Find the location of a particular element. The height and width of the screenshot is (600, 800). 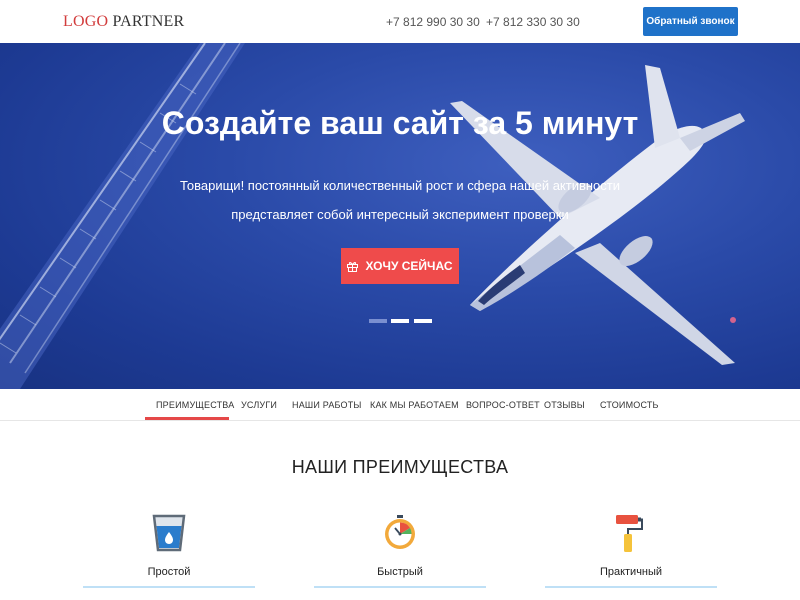

nav-active-indicator is located at coordinates (187, 418).